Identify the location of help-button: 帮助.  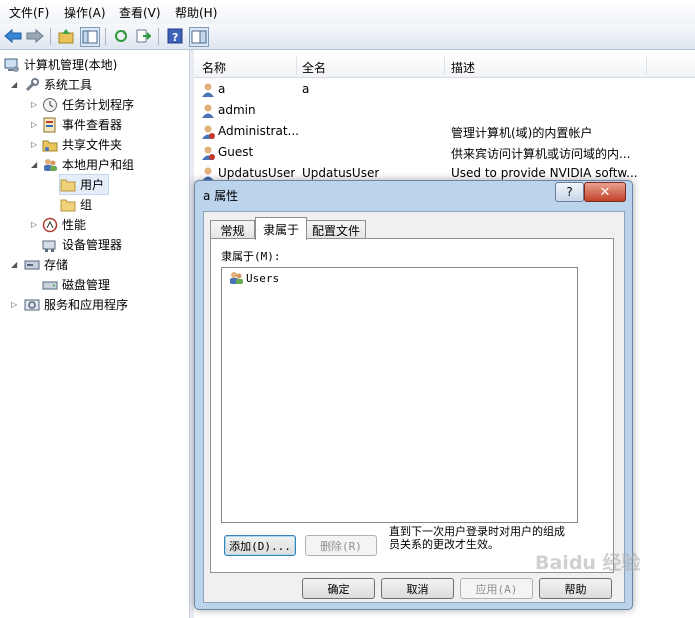
(575, 588).